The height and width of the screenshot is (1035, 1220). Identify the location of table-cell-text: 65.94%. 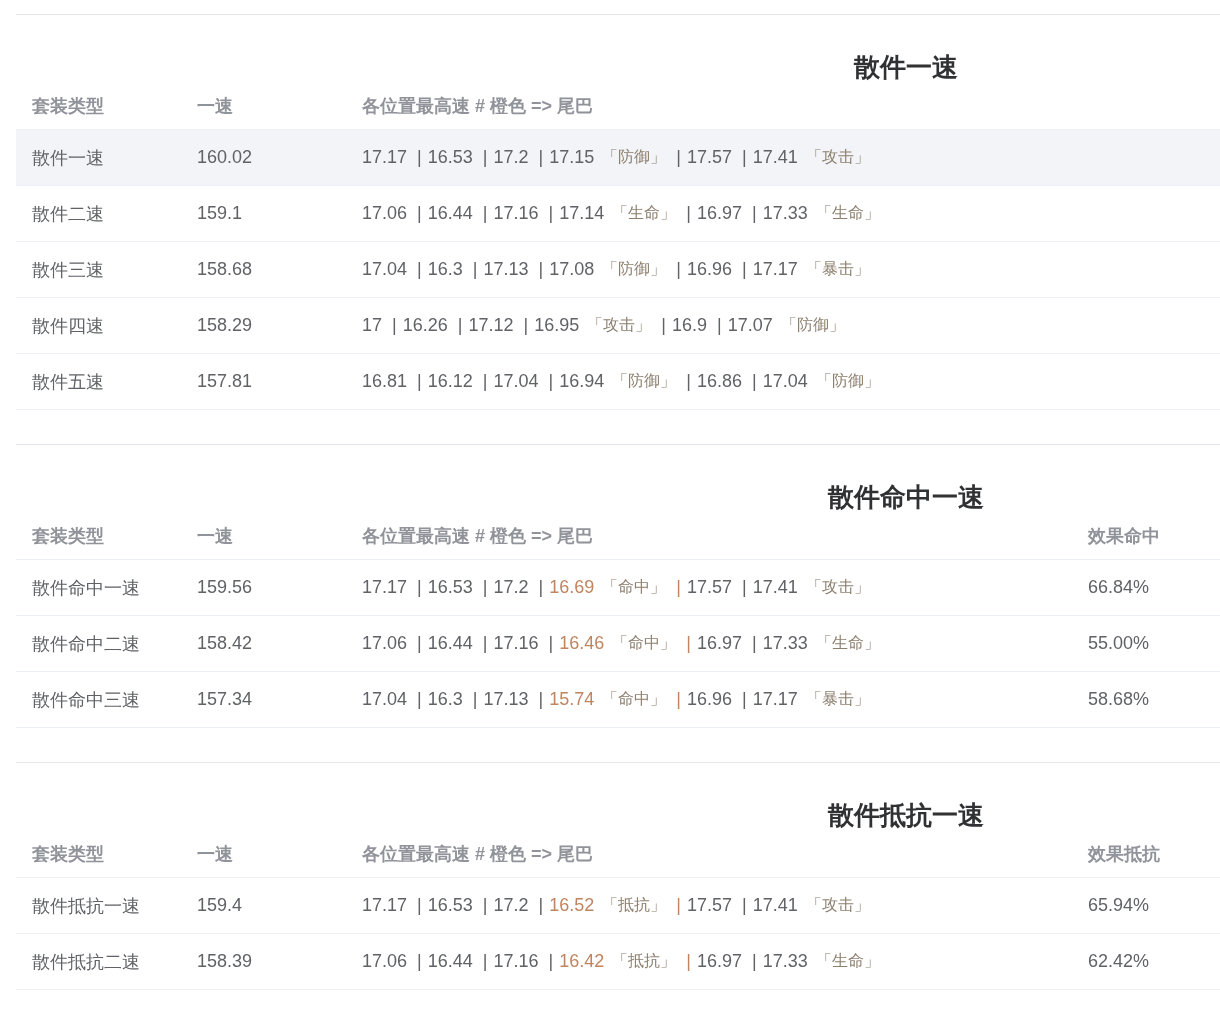
(1119, 905).